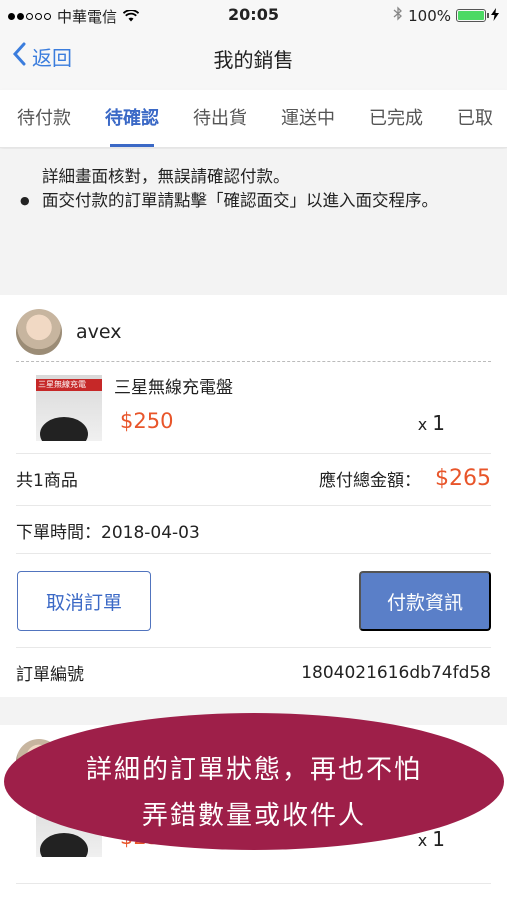 Image resolution: width=507 pixels, height=900 pixels. I want to click on tab-pending-shipment: 待出貨, so click(220, 118).